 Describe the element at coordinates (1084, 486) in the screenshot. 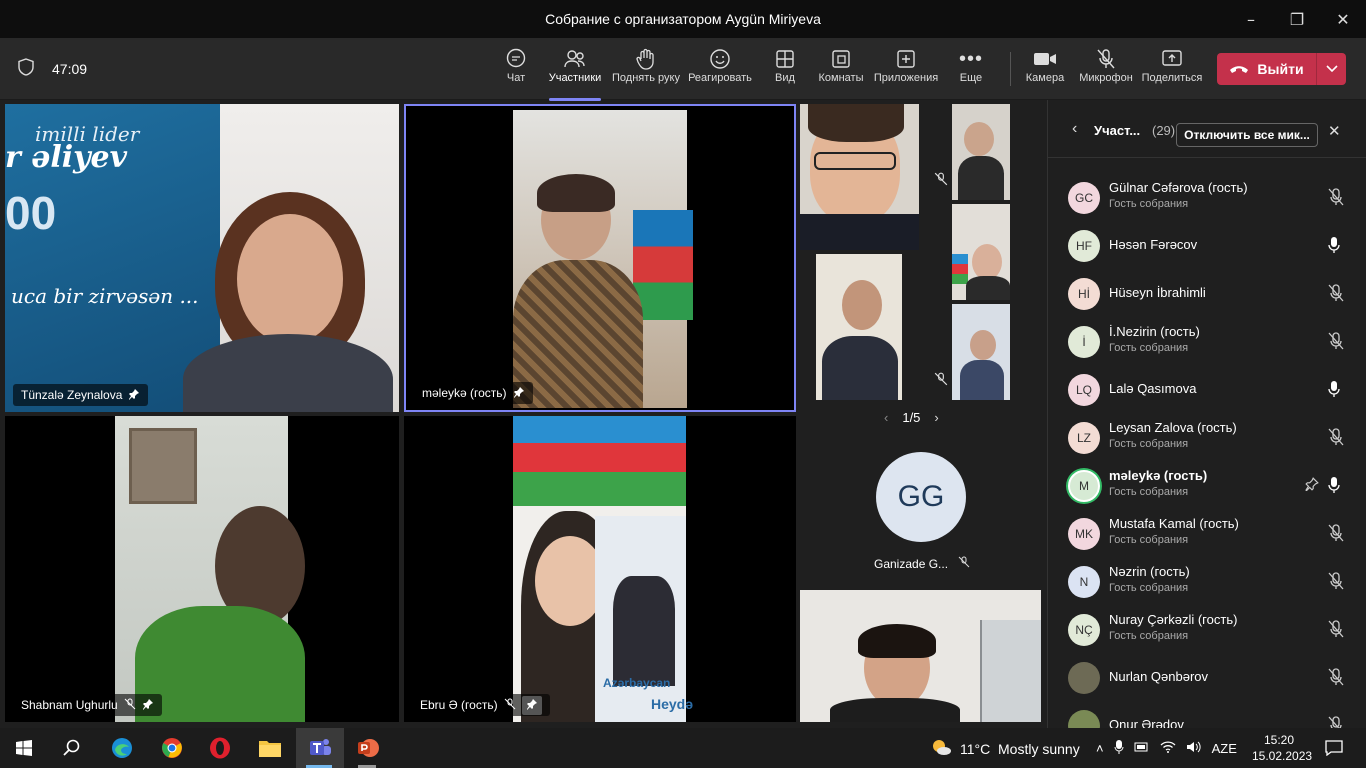

I see `avatar: M` at that location.